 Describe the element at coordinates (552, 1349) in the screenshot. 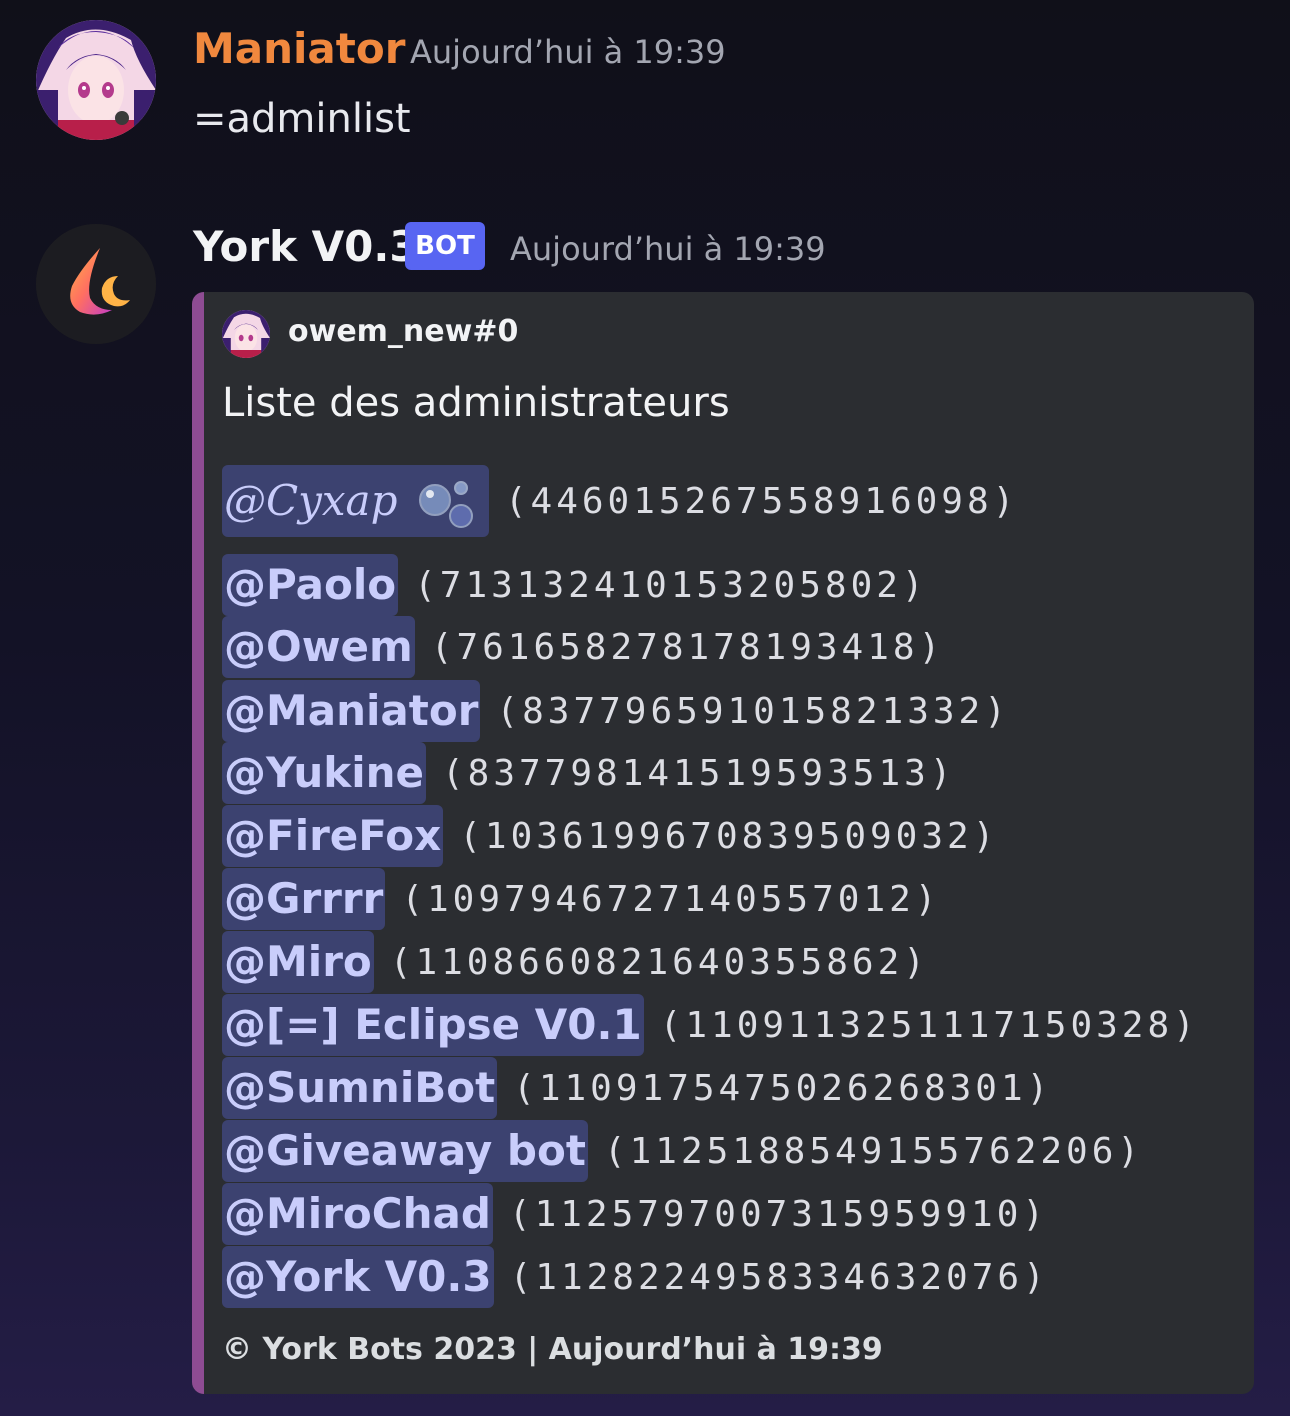

I see `embed-footer: © York Bots 2023 | Aujourd’hui à 19:39` at that location.